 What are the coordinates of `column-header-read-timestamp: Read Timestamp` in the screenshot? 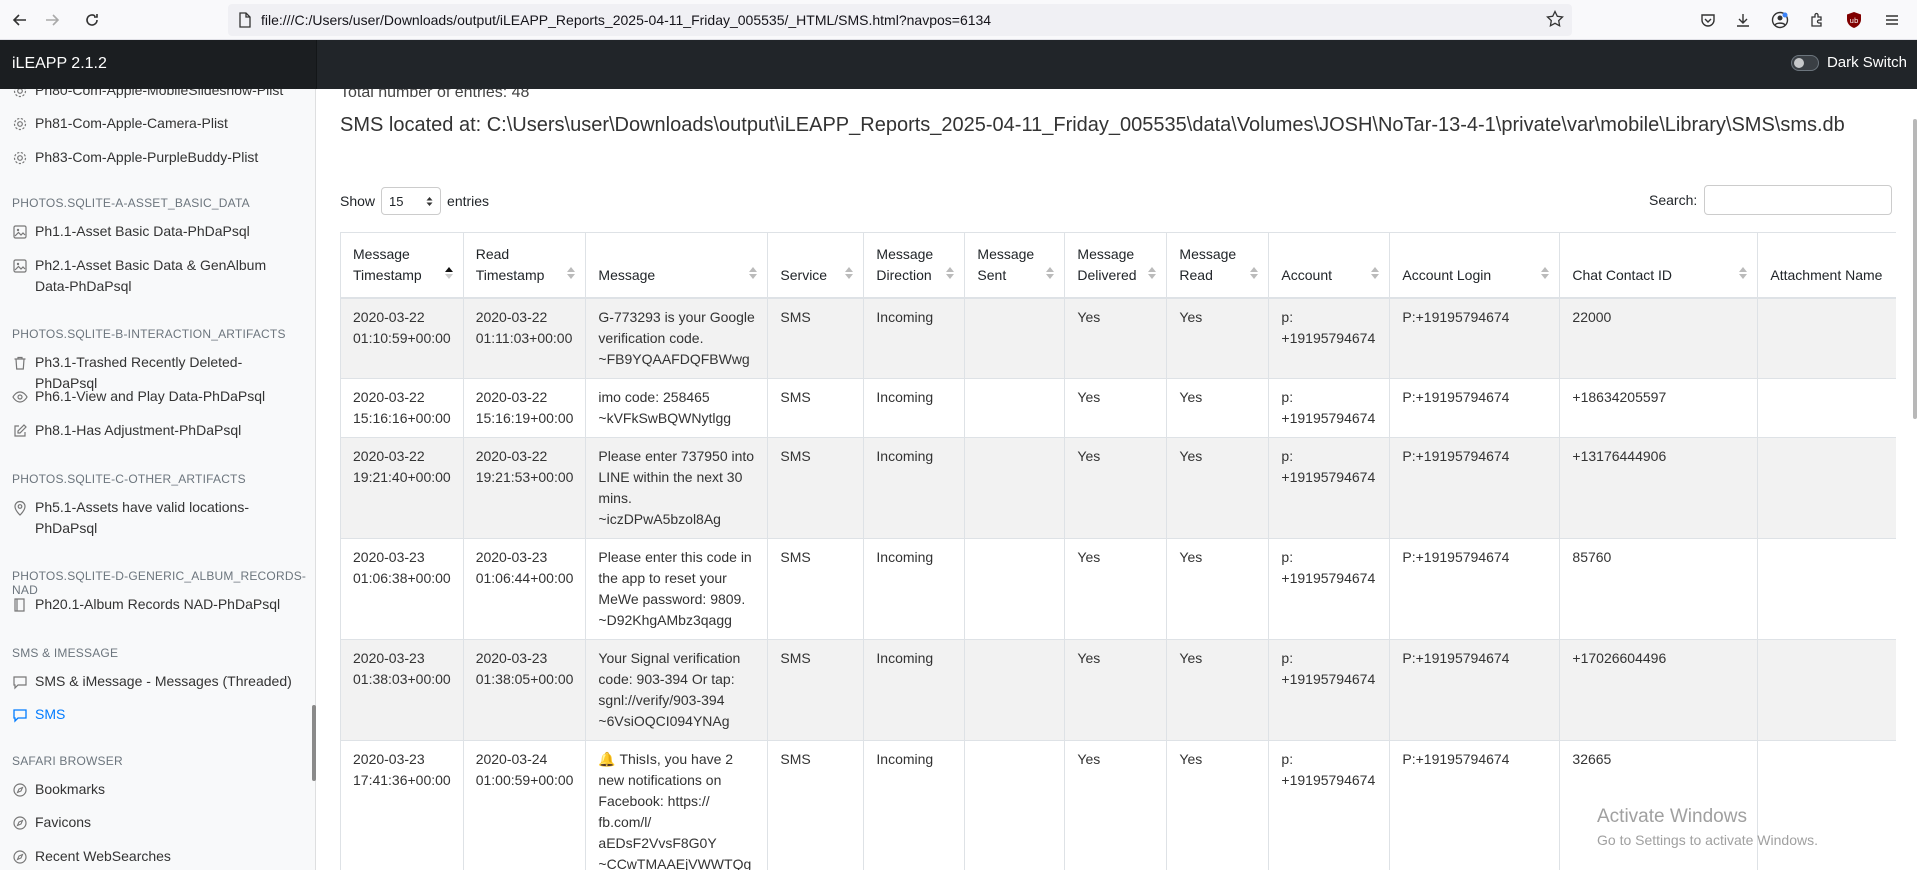 It's located at (524, 265).